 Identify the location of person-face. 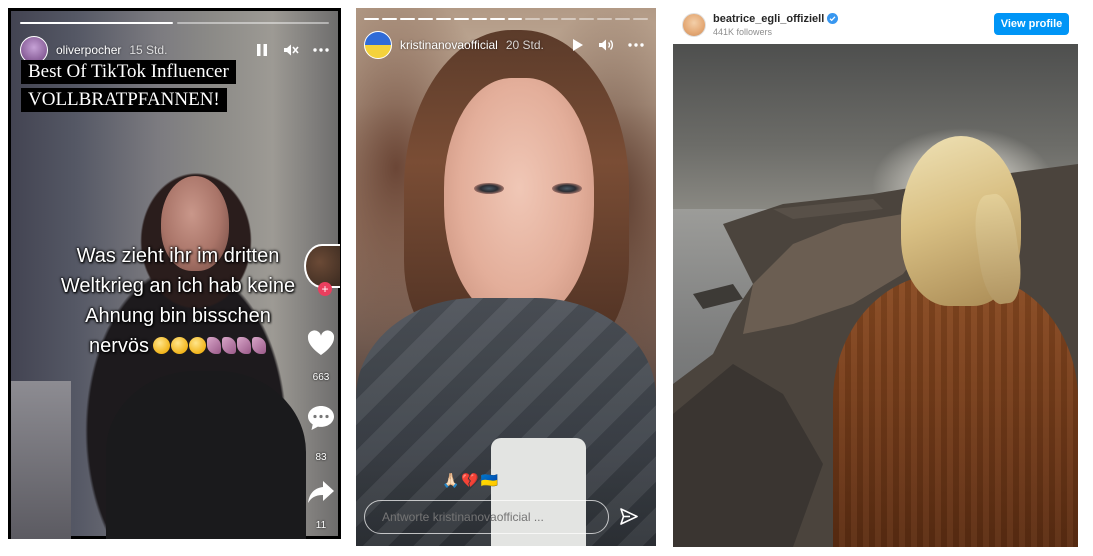
(519, 200).